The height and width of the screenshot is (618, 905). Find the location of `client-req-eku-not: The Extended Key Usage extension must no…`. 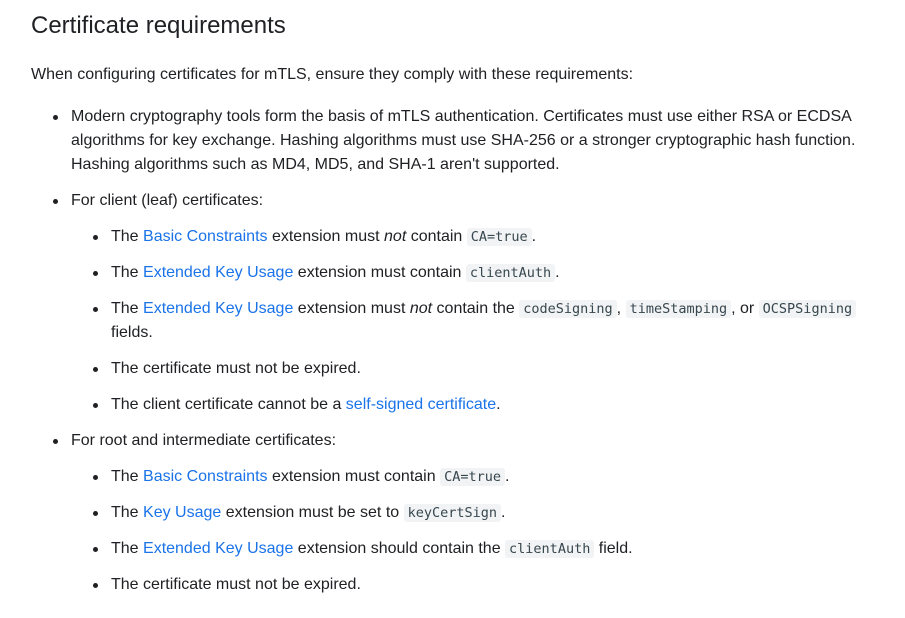

client-req-eku-not: The Extended Key Usage extension must no… is located at coordinates (471, 321).